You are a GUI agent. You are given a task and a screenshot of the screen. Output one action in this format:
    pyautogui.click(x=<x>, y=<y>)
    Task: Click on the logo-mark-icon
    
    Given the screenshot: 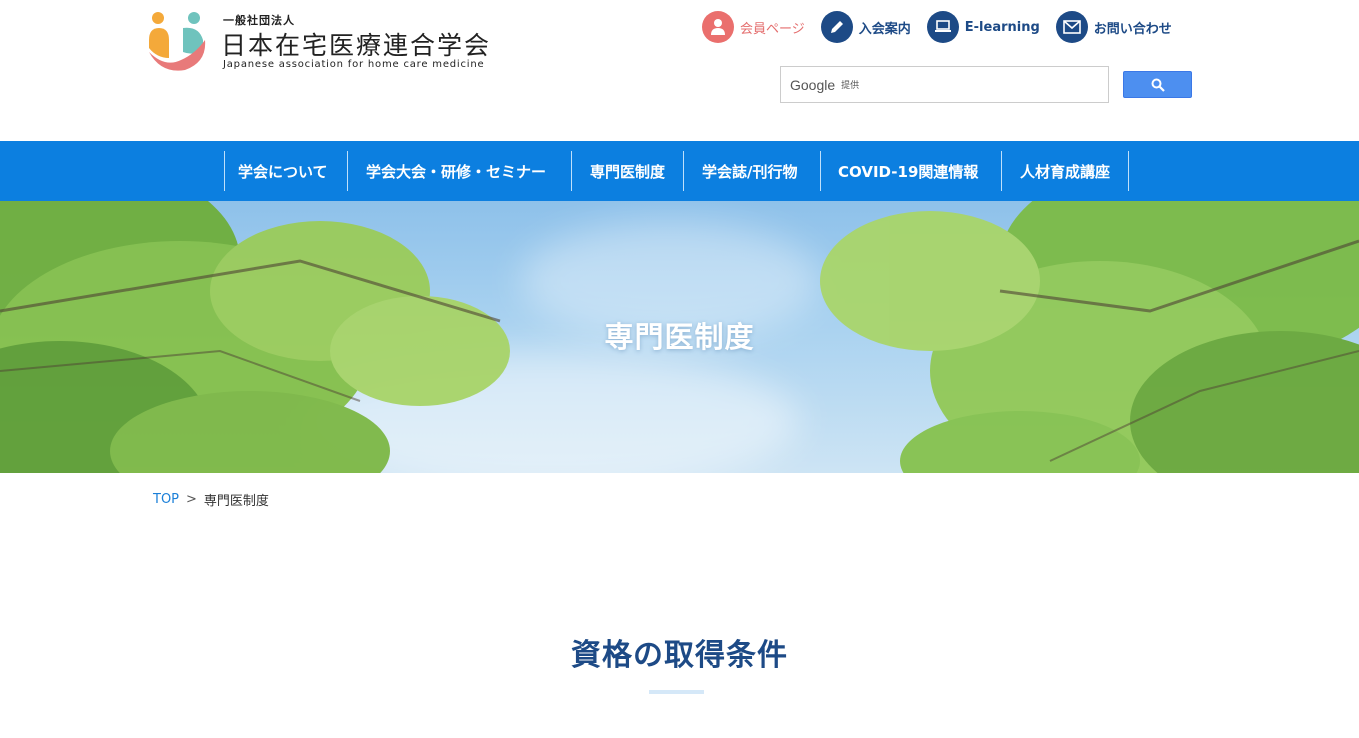 What is the action you would take?
    pyautogui.click(x=177, y=41)
    